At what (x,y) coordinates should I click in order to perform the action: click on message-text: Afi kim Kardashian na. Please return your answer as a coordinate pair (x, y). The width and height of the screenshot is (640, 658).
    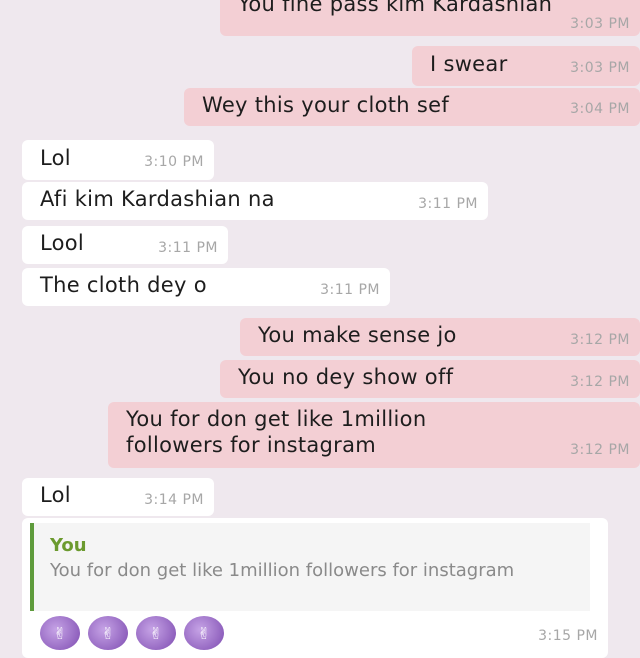
    Looking at the image, I should click on (157, 199).